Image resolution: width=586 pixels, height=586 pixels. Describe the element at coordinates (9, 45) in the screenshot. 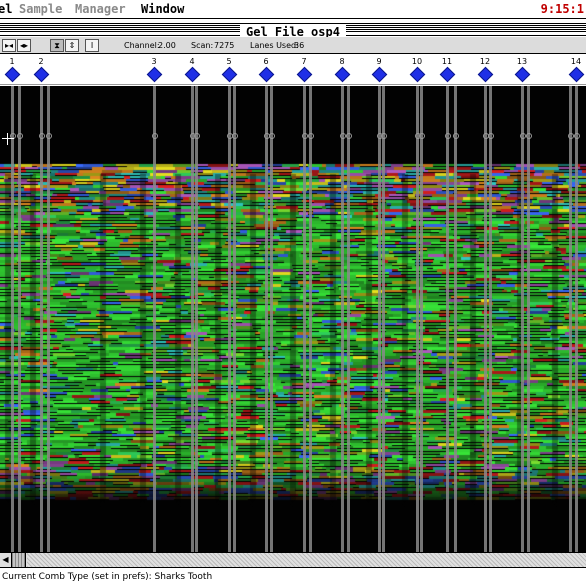

I see `lane-nav-button: ▸◂` at that location.